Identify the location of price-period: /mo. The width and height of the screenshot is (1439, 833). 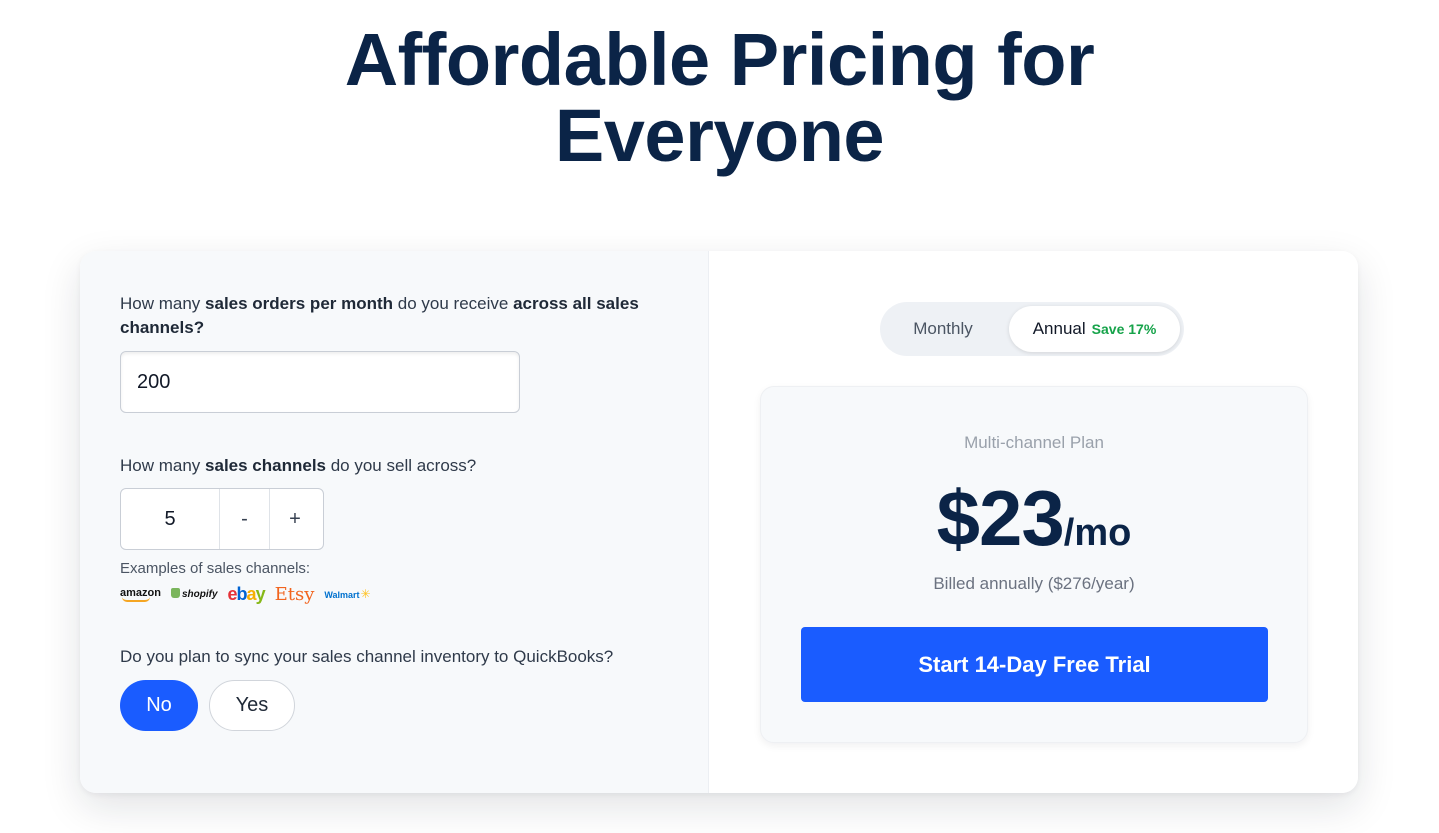
(1097, 533).